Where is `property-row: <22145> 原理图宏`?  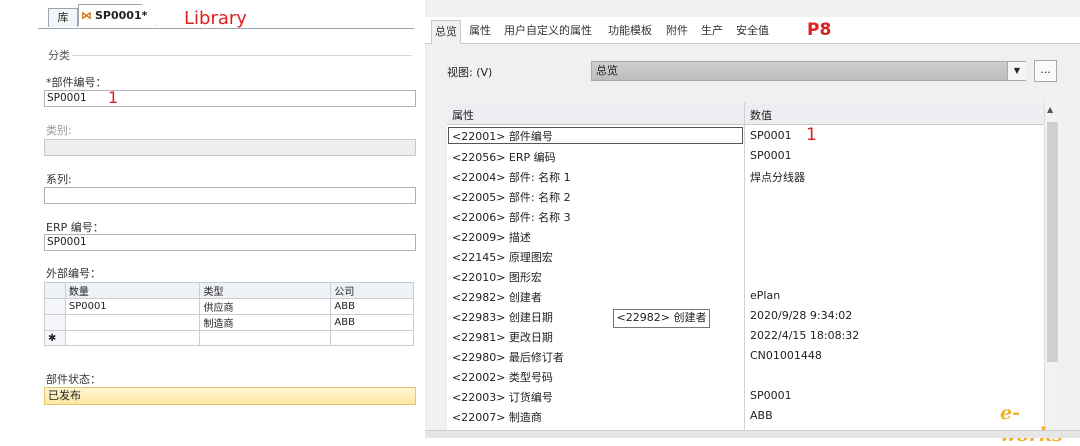 property-row: <22145> 原理图宏 is located at coordinates (745, 256).